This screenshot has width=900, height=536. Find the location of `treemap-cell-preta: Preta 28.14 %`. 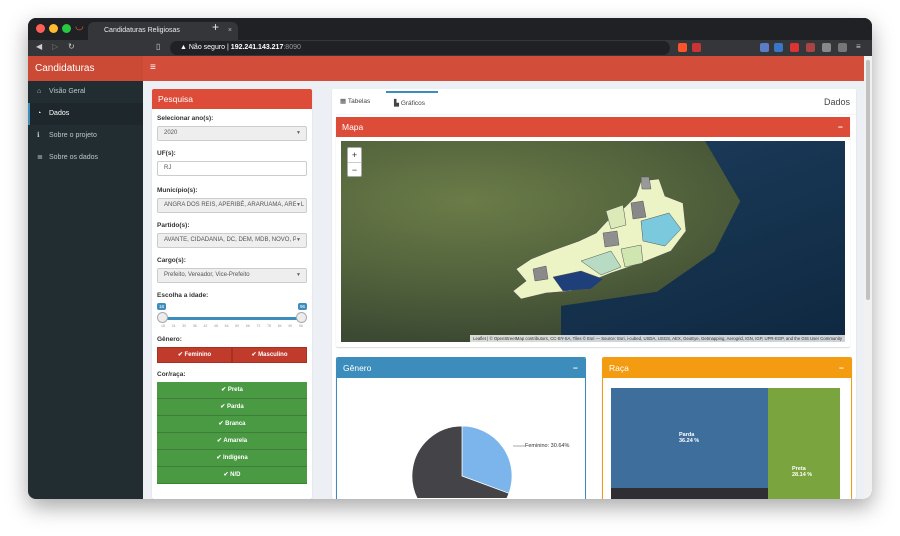

treemap-cell-preta: Preta 28.14 % is located at coordinates (804, 443).